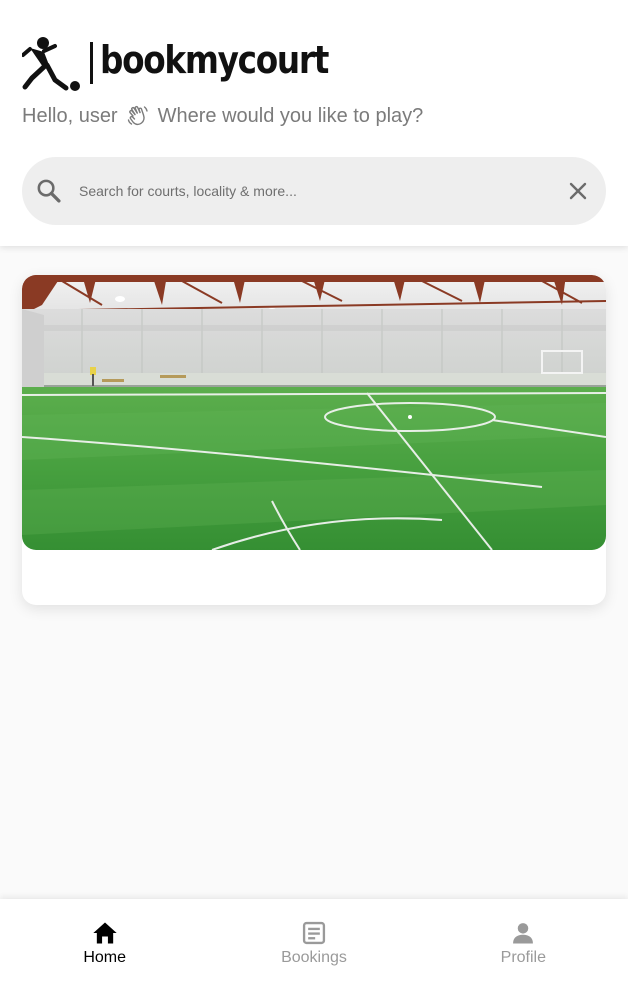  I want to click on nav-item-home: Home, so click(104, 940).